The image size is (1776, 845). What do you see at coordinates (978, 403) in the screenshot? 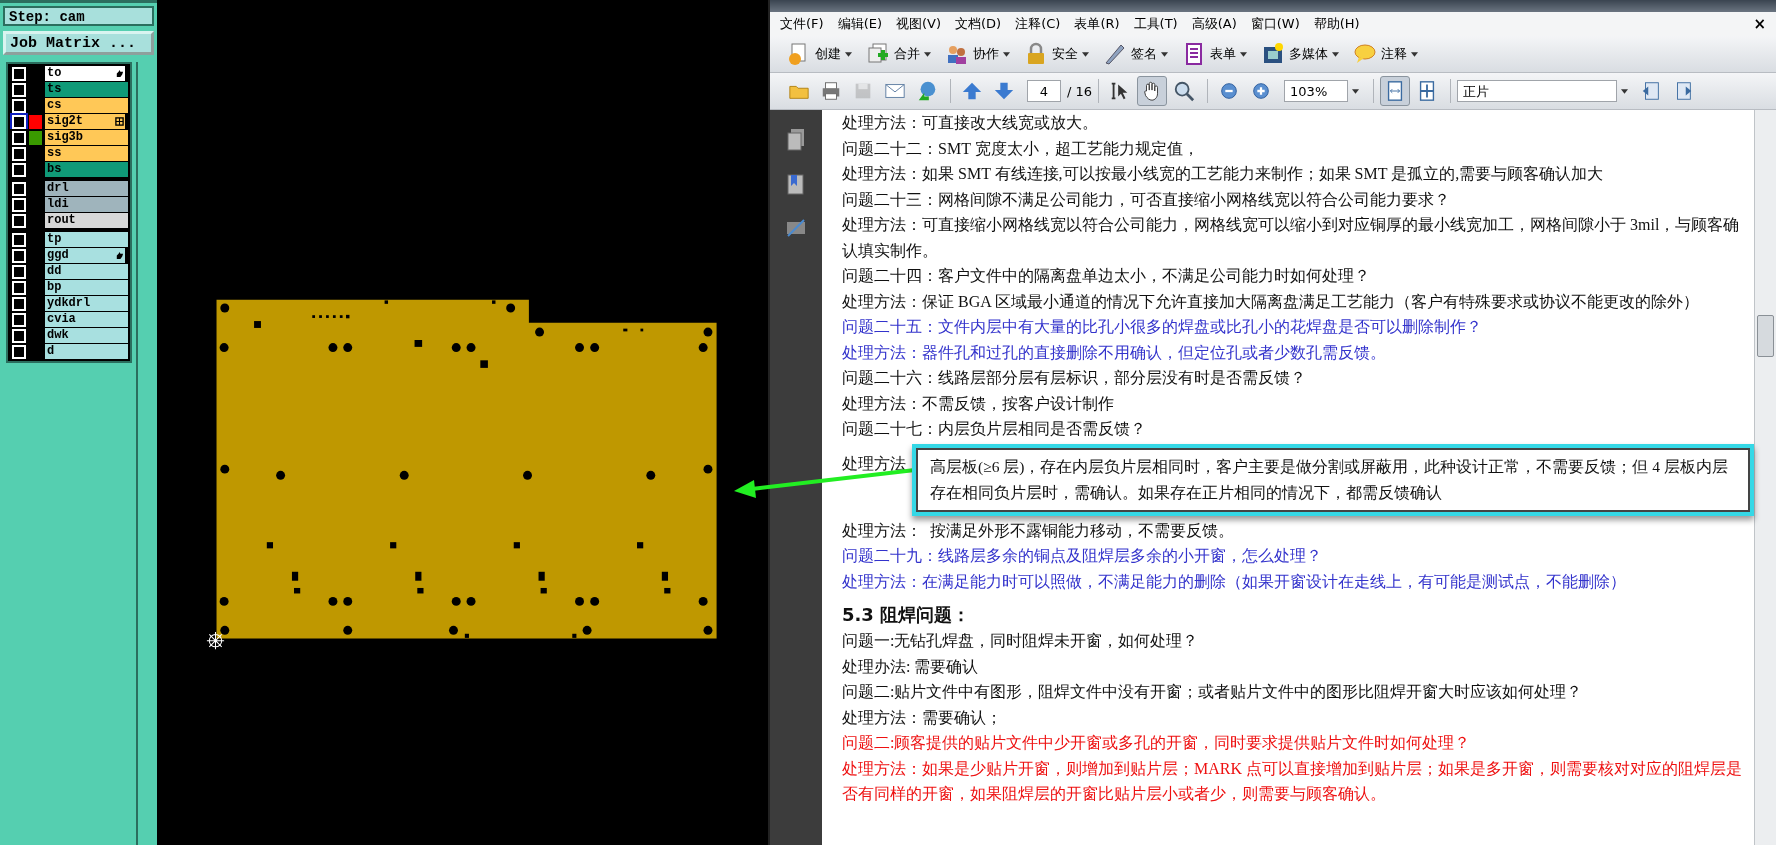
I see `document-text: 处理方法：不需反馈，按客户设计制作` at bounding box center [978, 403].